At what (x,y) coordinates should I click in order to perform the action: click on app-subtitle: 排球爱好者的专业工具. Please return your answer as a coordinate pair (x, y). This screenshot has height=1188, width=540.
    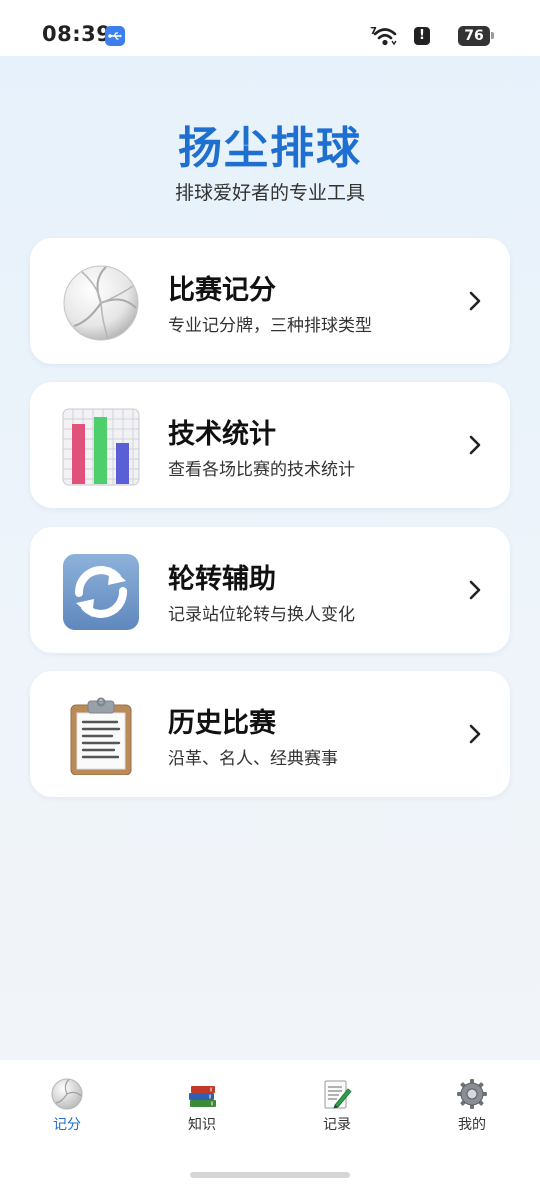
    Looking at the image, I should click on (269, 193).